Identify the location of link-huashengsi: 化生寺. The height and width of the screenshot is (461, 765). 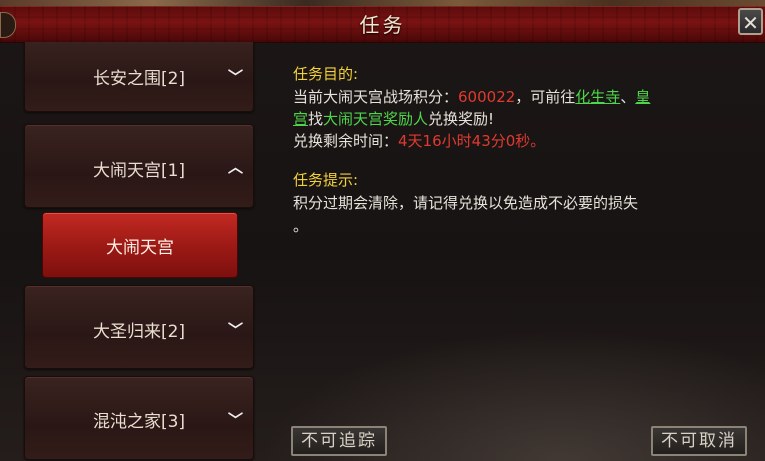
(597, 97).